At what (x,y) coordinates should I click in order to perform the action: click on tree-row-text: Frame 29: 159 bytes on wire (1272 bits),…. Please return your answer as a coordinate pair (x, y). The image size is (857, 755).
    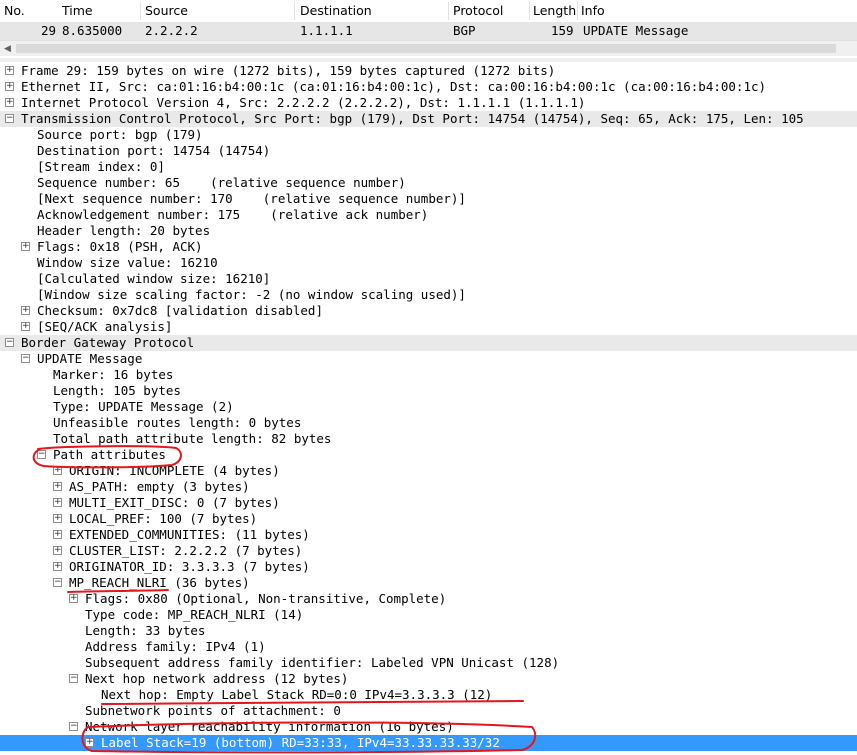
    Looking at the image, I should click on (288, 70).